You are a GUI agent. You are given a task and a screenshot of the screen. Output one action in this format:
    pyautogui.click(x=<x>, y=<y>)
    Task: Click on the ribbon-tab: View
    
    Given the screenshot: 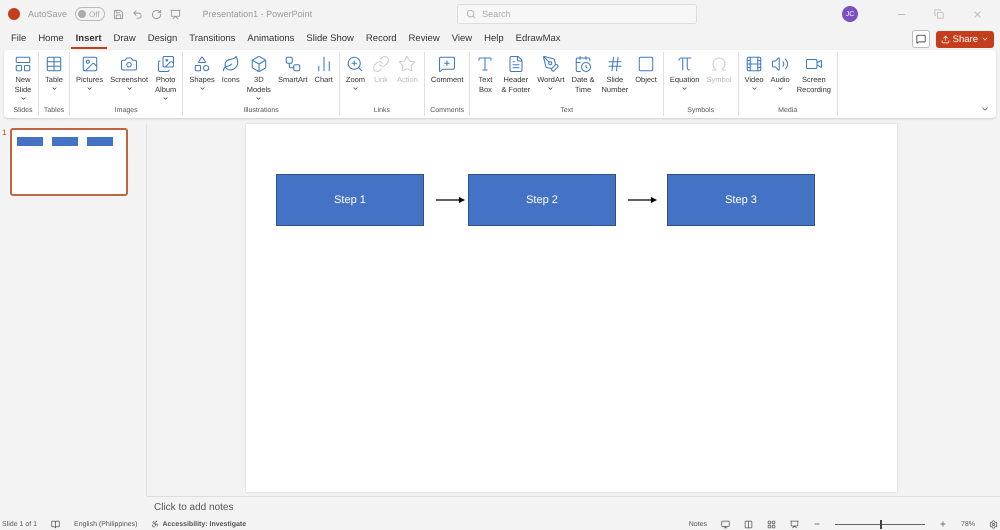 What is the action you would take?
    pyautogui.click(x=462, y=39)
    